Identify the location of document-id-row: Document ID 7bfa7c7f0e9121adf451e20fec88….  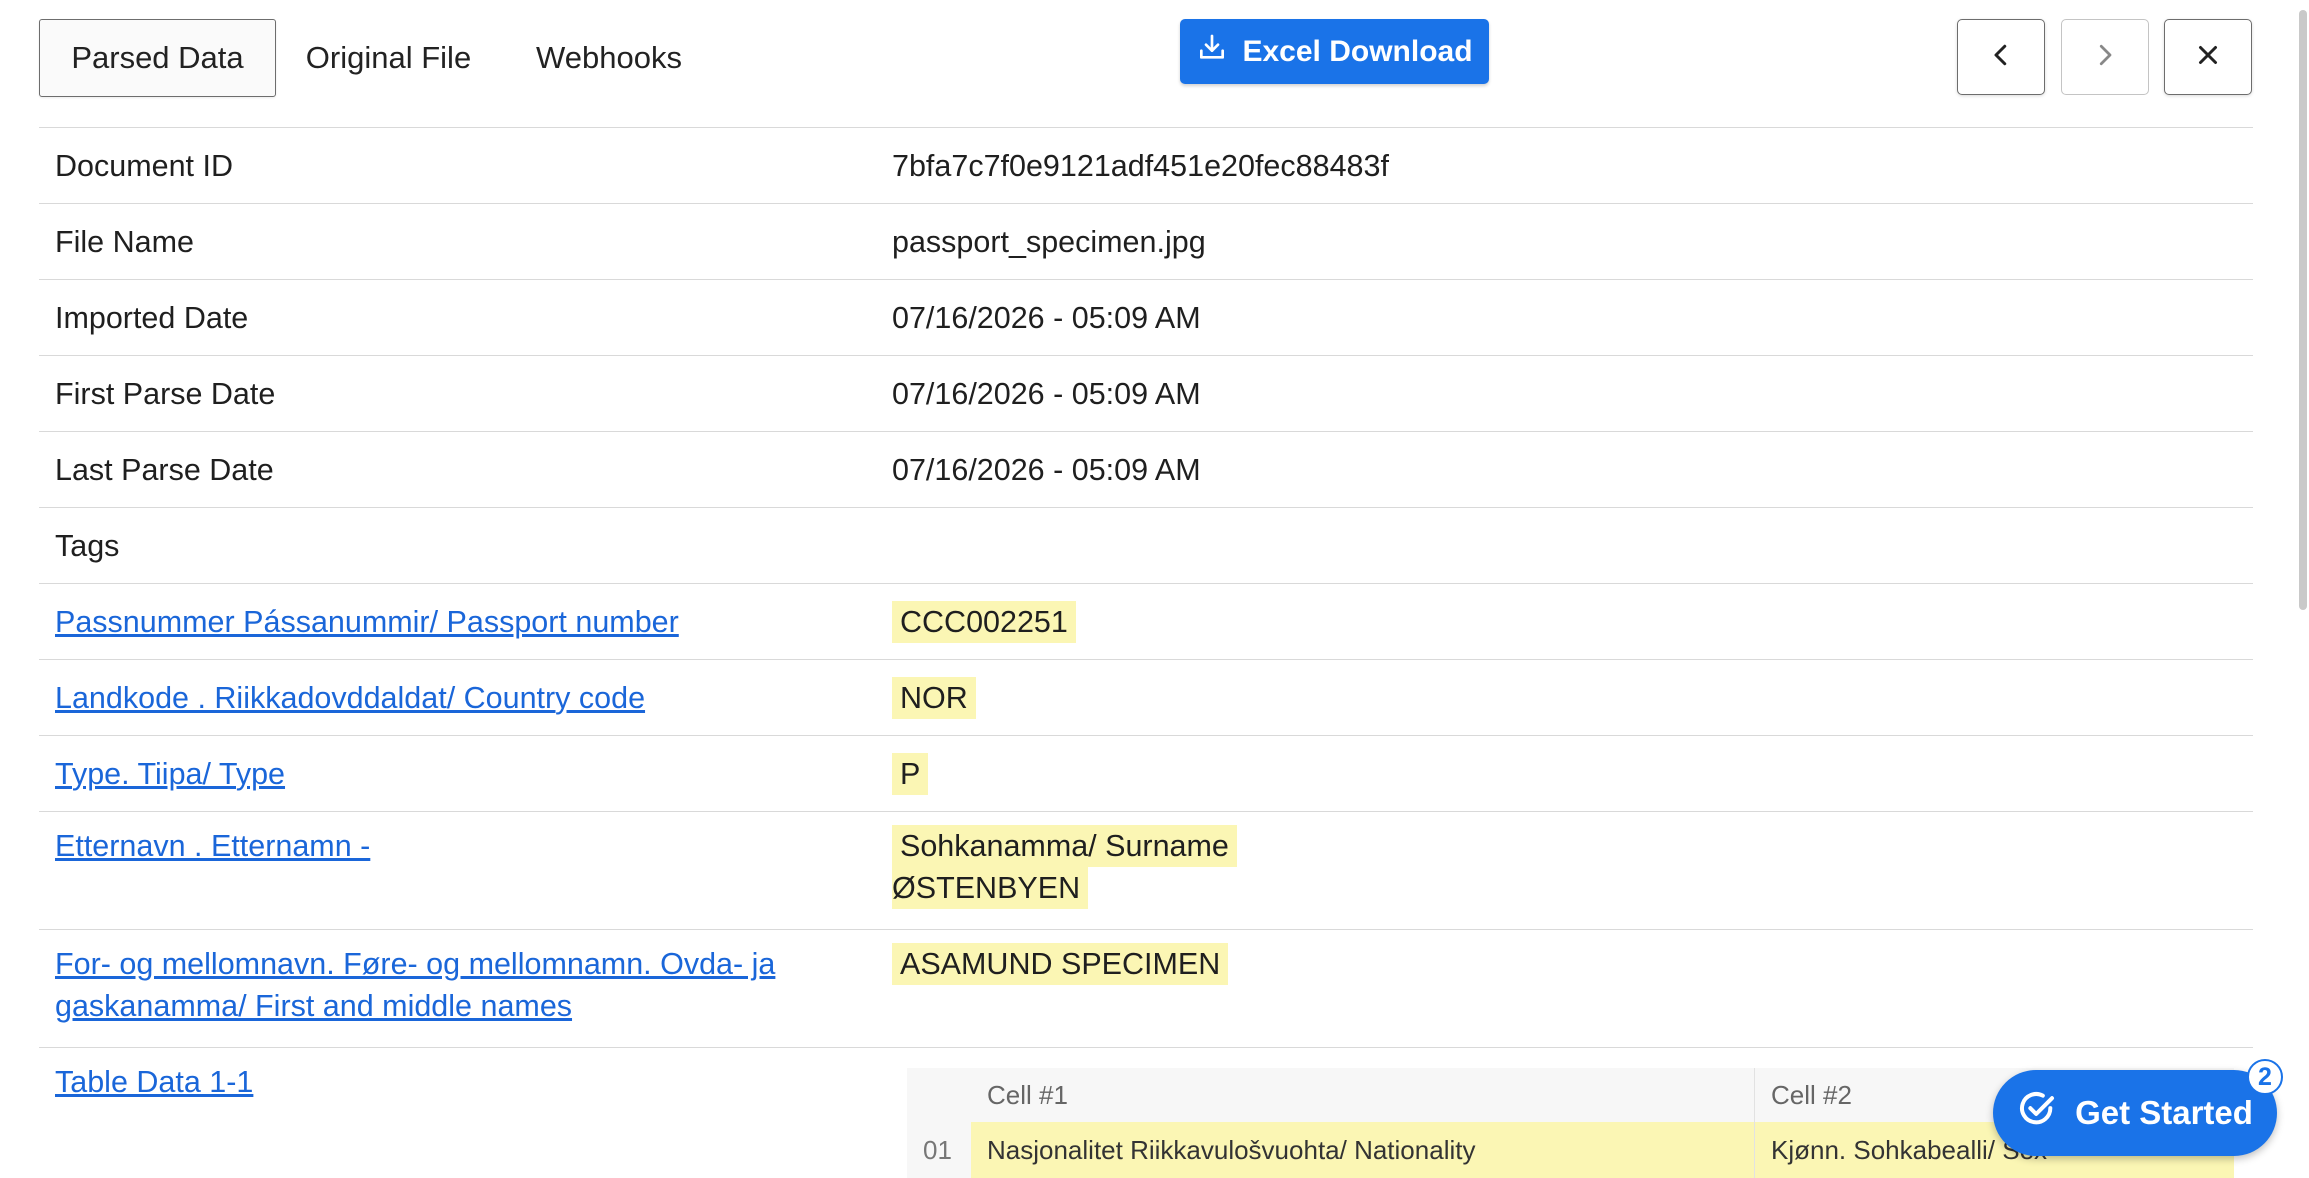
(1146, 165).